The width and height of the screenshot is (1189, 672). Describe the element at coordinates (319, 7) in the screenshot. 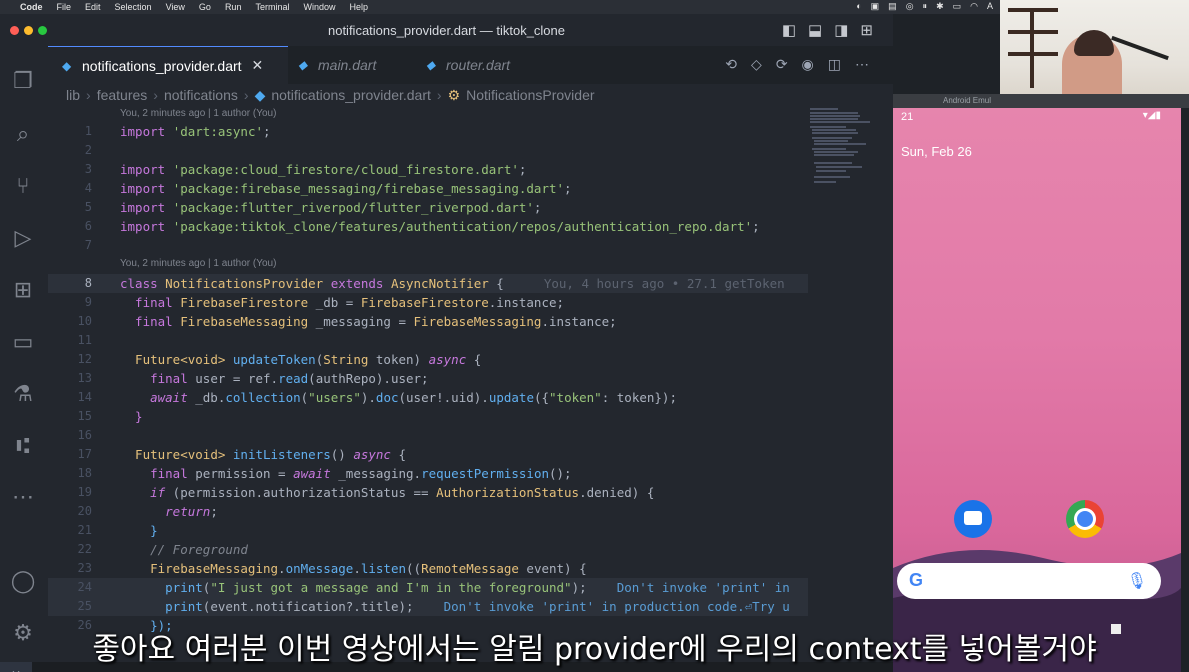

I see `menu-window: Window` at that location.